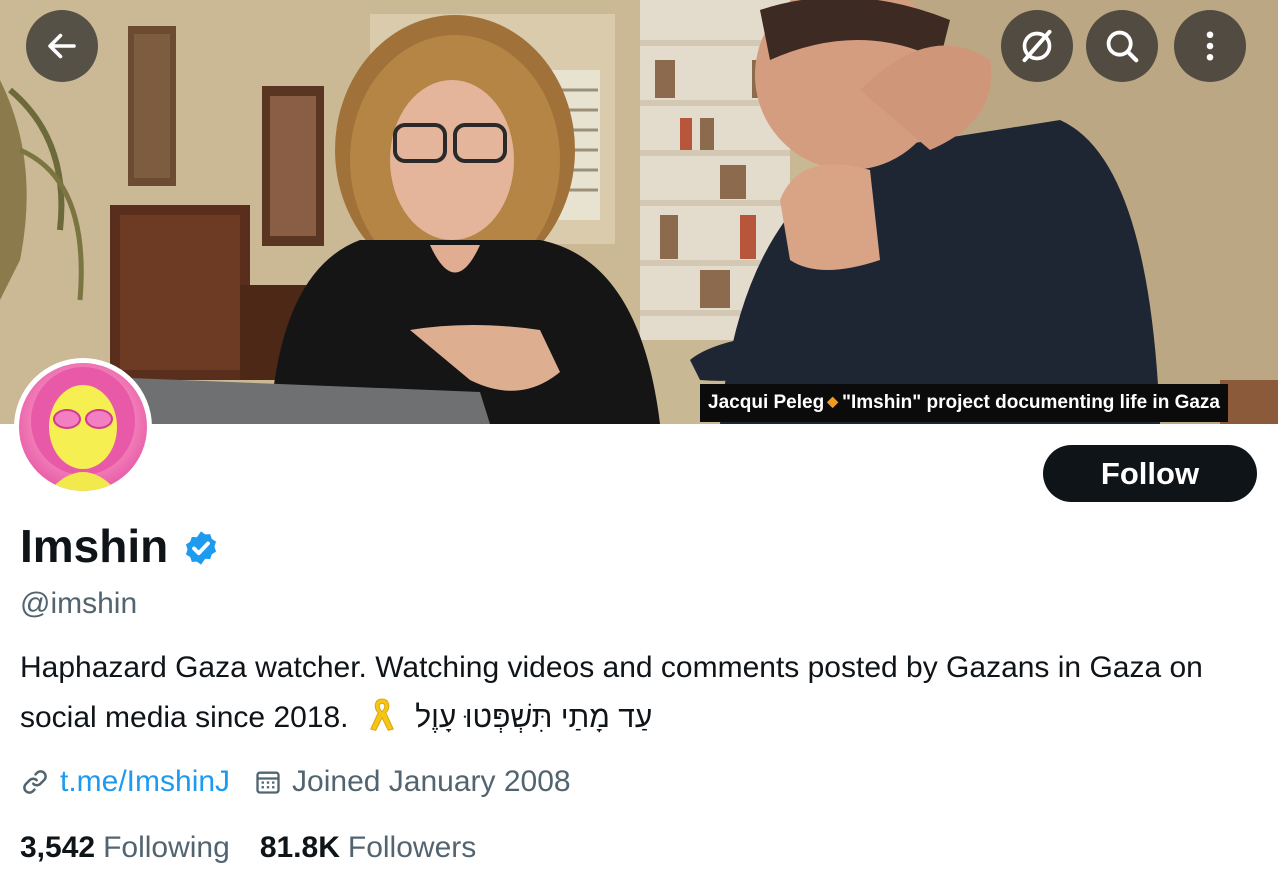  What do you see at coordinates (534, 717) in the screenshot?
I see `bio-hebrew-text: עַד מָתַי תִּשְׁפְּטוּ עָוֶל` at bounding box center [534, 717].